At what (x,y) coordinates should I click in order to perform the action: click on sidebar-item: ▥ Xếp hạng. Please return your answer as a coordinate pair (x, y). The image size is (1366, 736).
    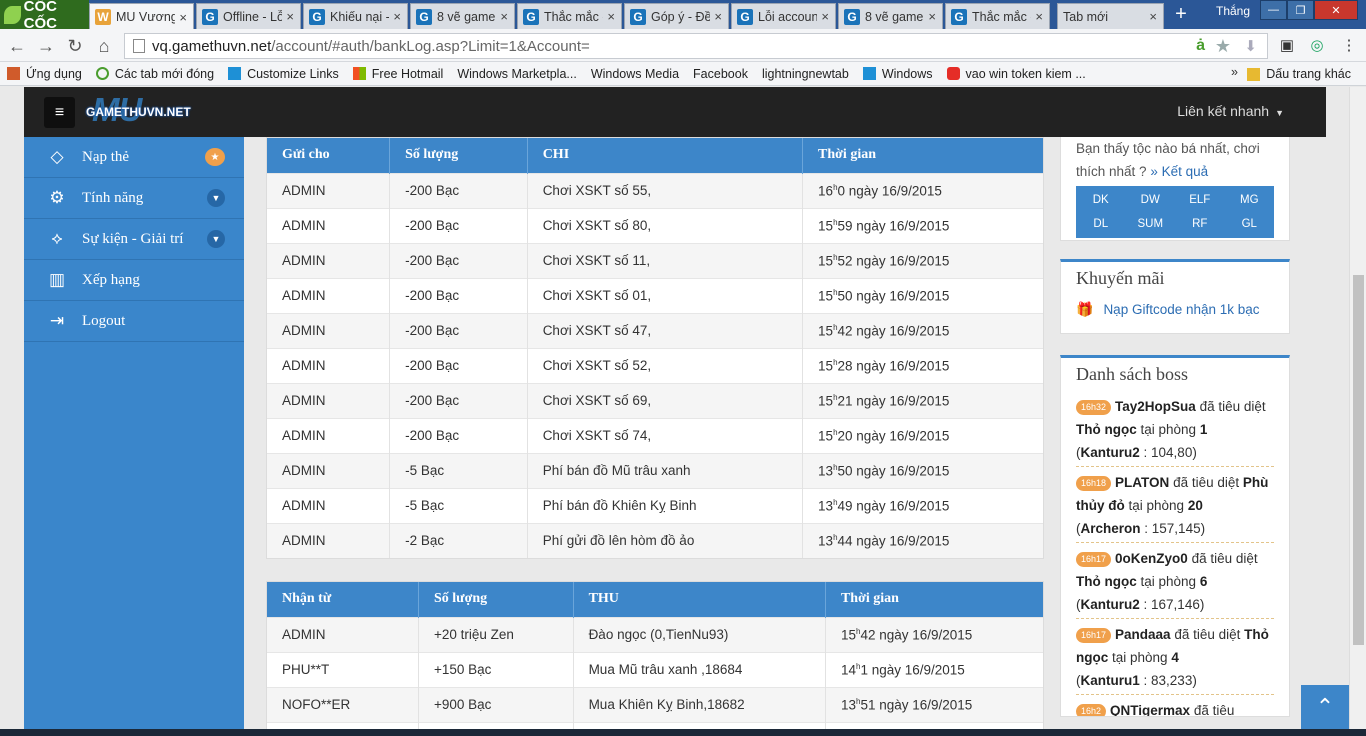
    Looking at the image, I should click on (134, 280).